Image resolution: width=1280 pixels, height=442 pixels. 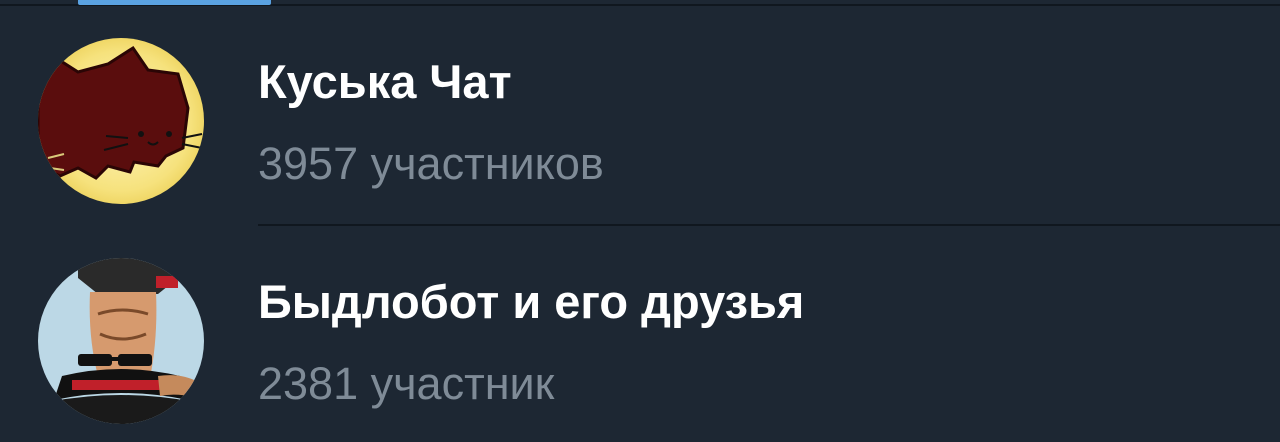 What do you see at coordinates (174, 2) in the screenshot?
I see `active-tab-indicator` at bounding box center [174, 2].